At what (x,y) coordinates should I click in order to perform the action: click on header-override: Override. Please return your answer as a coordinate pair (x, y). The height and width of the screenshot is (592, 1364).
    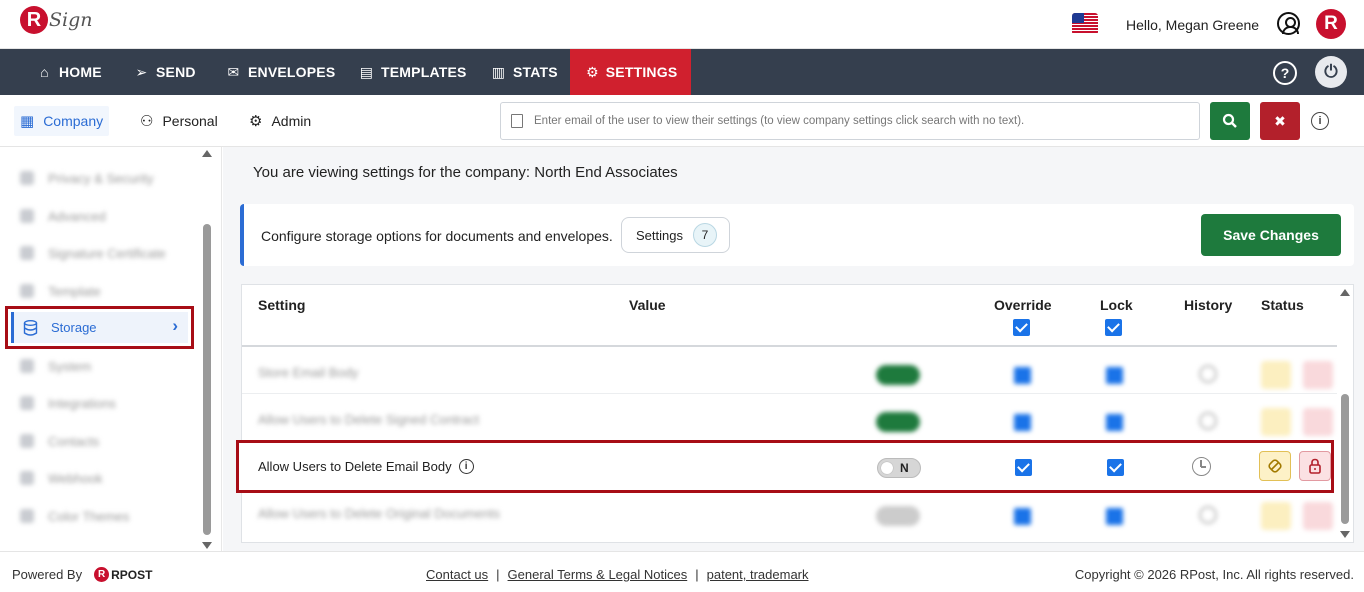
    Looking at the image, I should click on (1023, 305).